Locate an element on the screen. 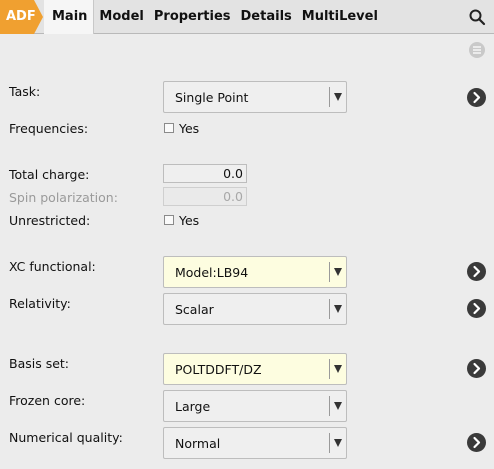  task-details-button is located at coordinates (476, 97).